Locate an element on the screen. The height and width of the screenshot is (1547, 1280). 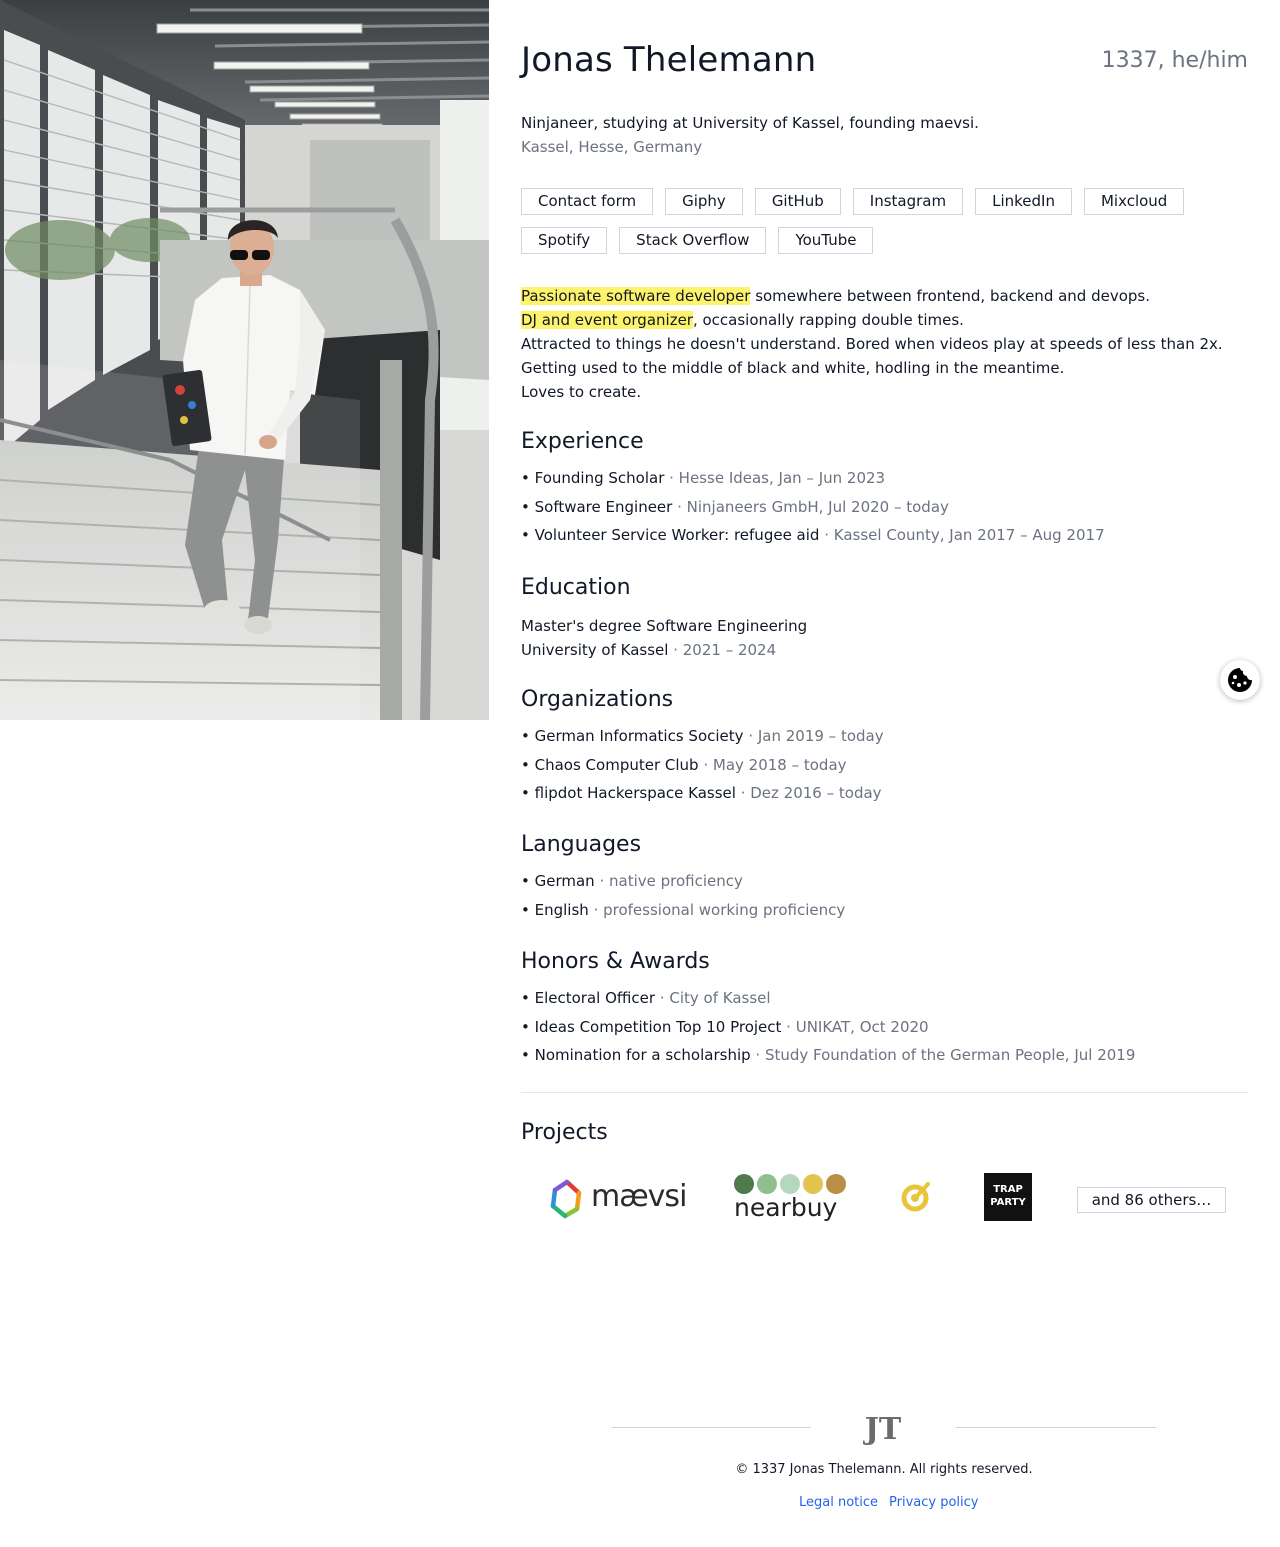
item-title: Ideas Competition Top 10 Project is located at coordinates (658, 1026).